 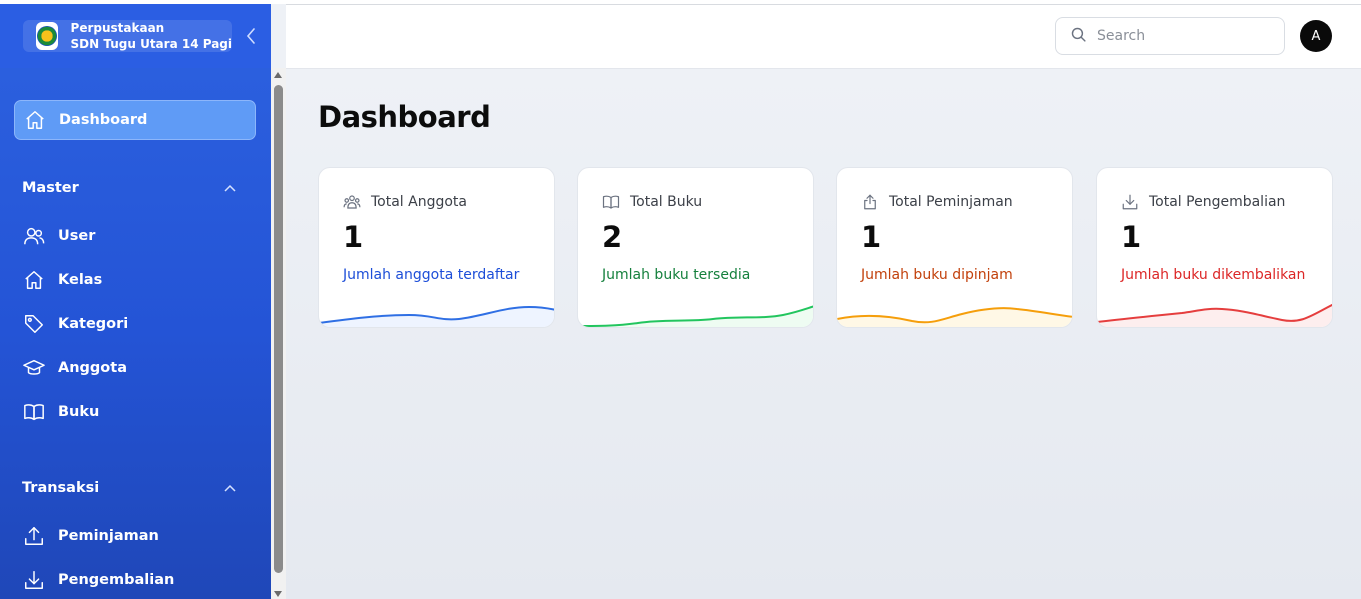 I want to click on sidebar-item-label: Peminjaman, so click(x=108, y=536).